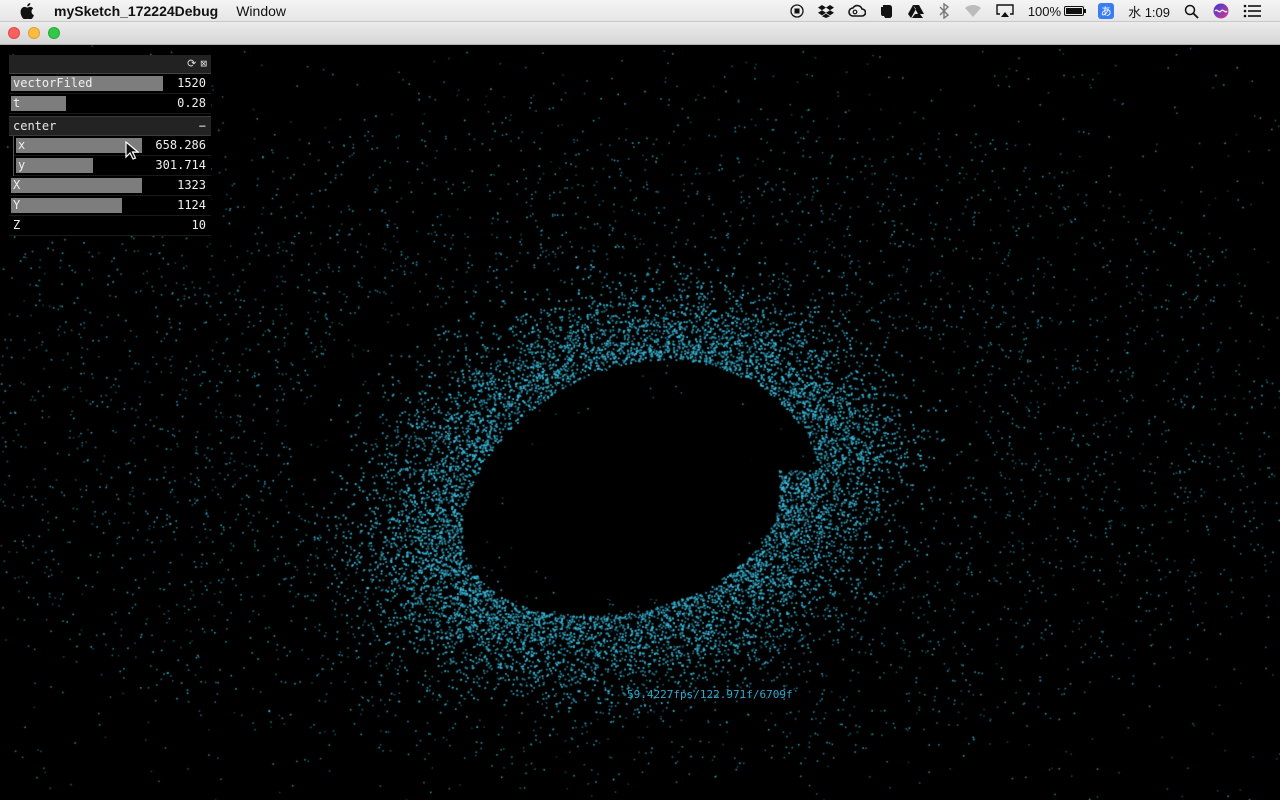 The width and height of the screenshot is (1280, 800). I want to click on save-icon: ⊠, so click(203, 63).